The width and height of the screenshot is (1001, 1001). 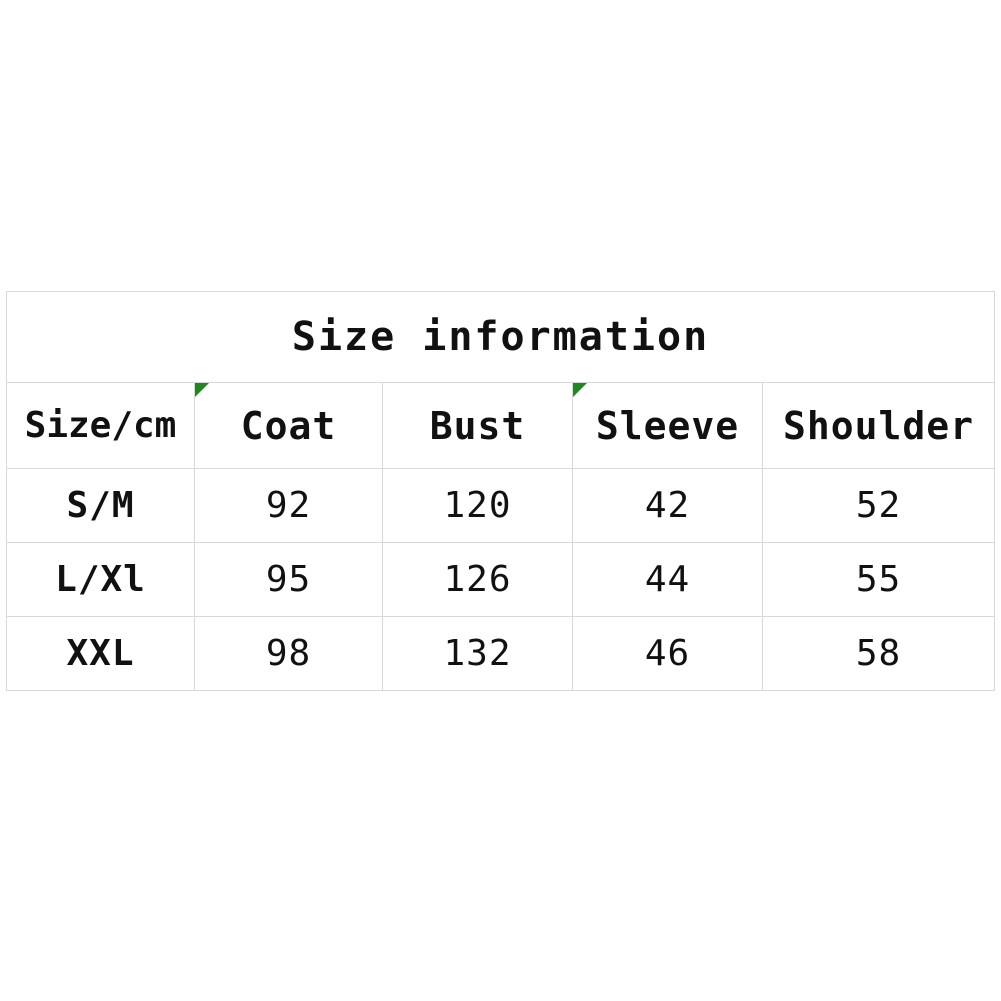 I want to click on cell-bust: 132, so click(x=477, y=653).